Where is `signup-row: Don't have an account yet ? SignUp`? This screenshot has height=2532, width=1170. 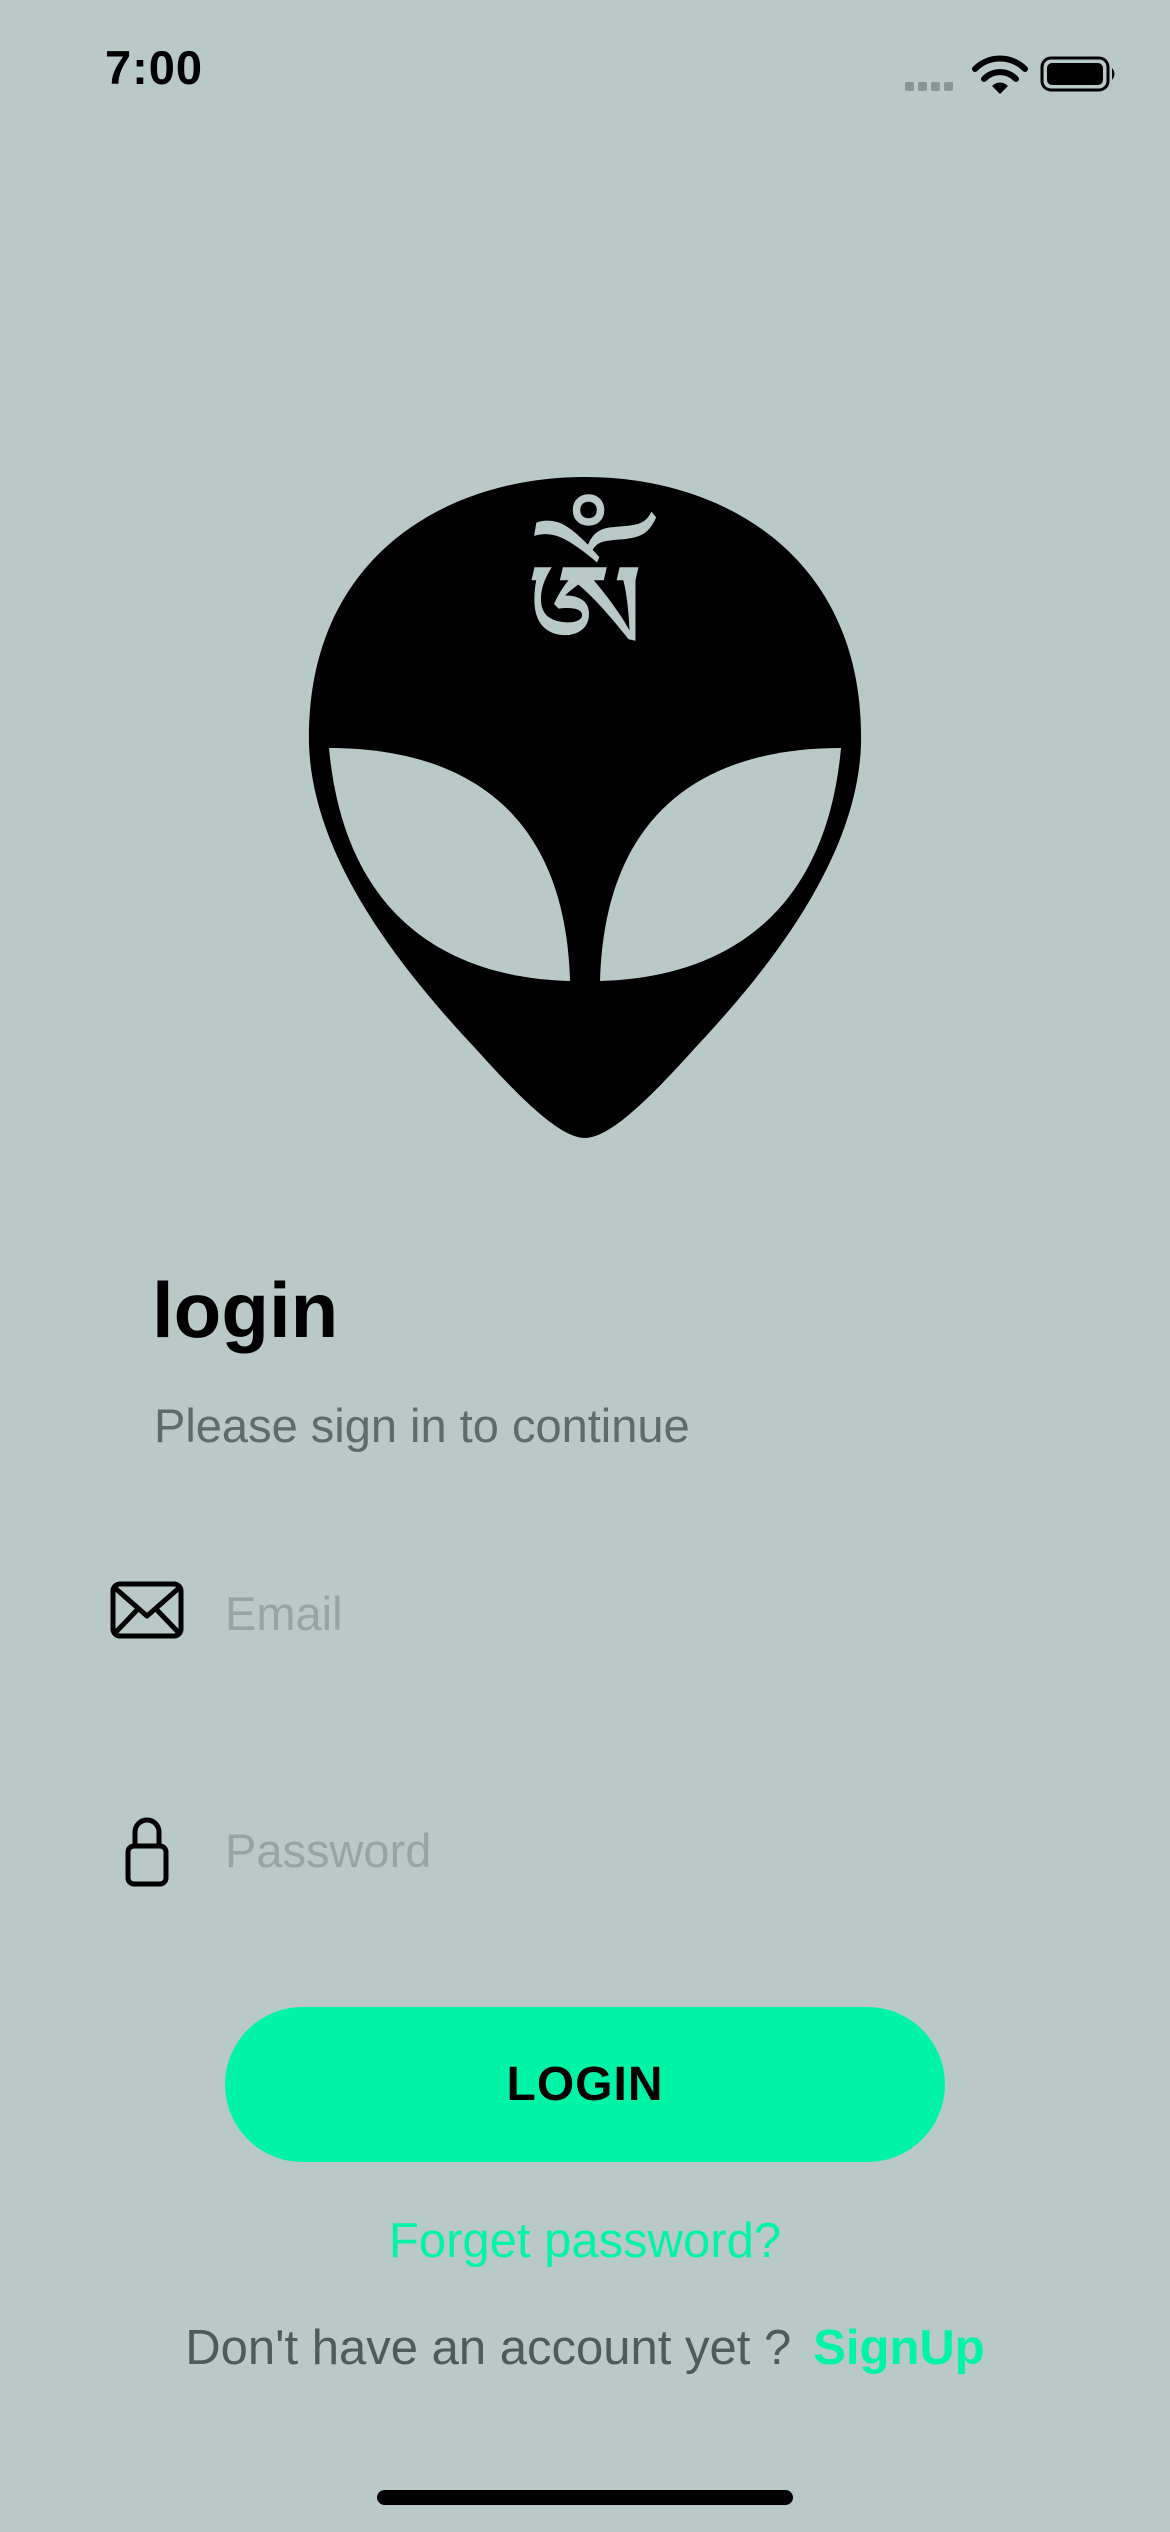
signup-row: Don't have an account yet ? SignUp is located at coordinates (585, 2348).